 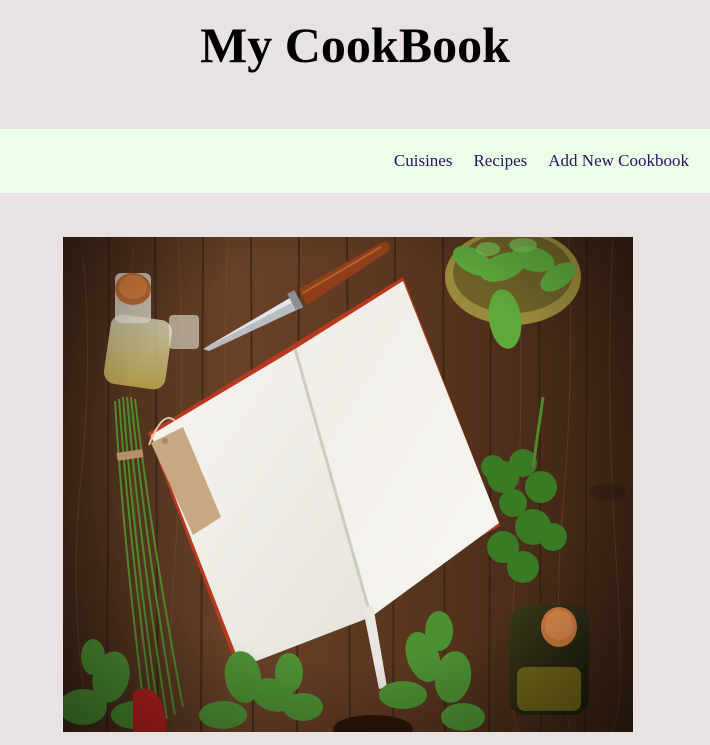 I want to click on nav-link-recipes: Recipes, so click(x=500, y=161).